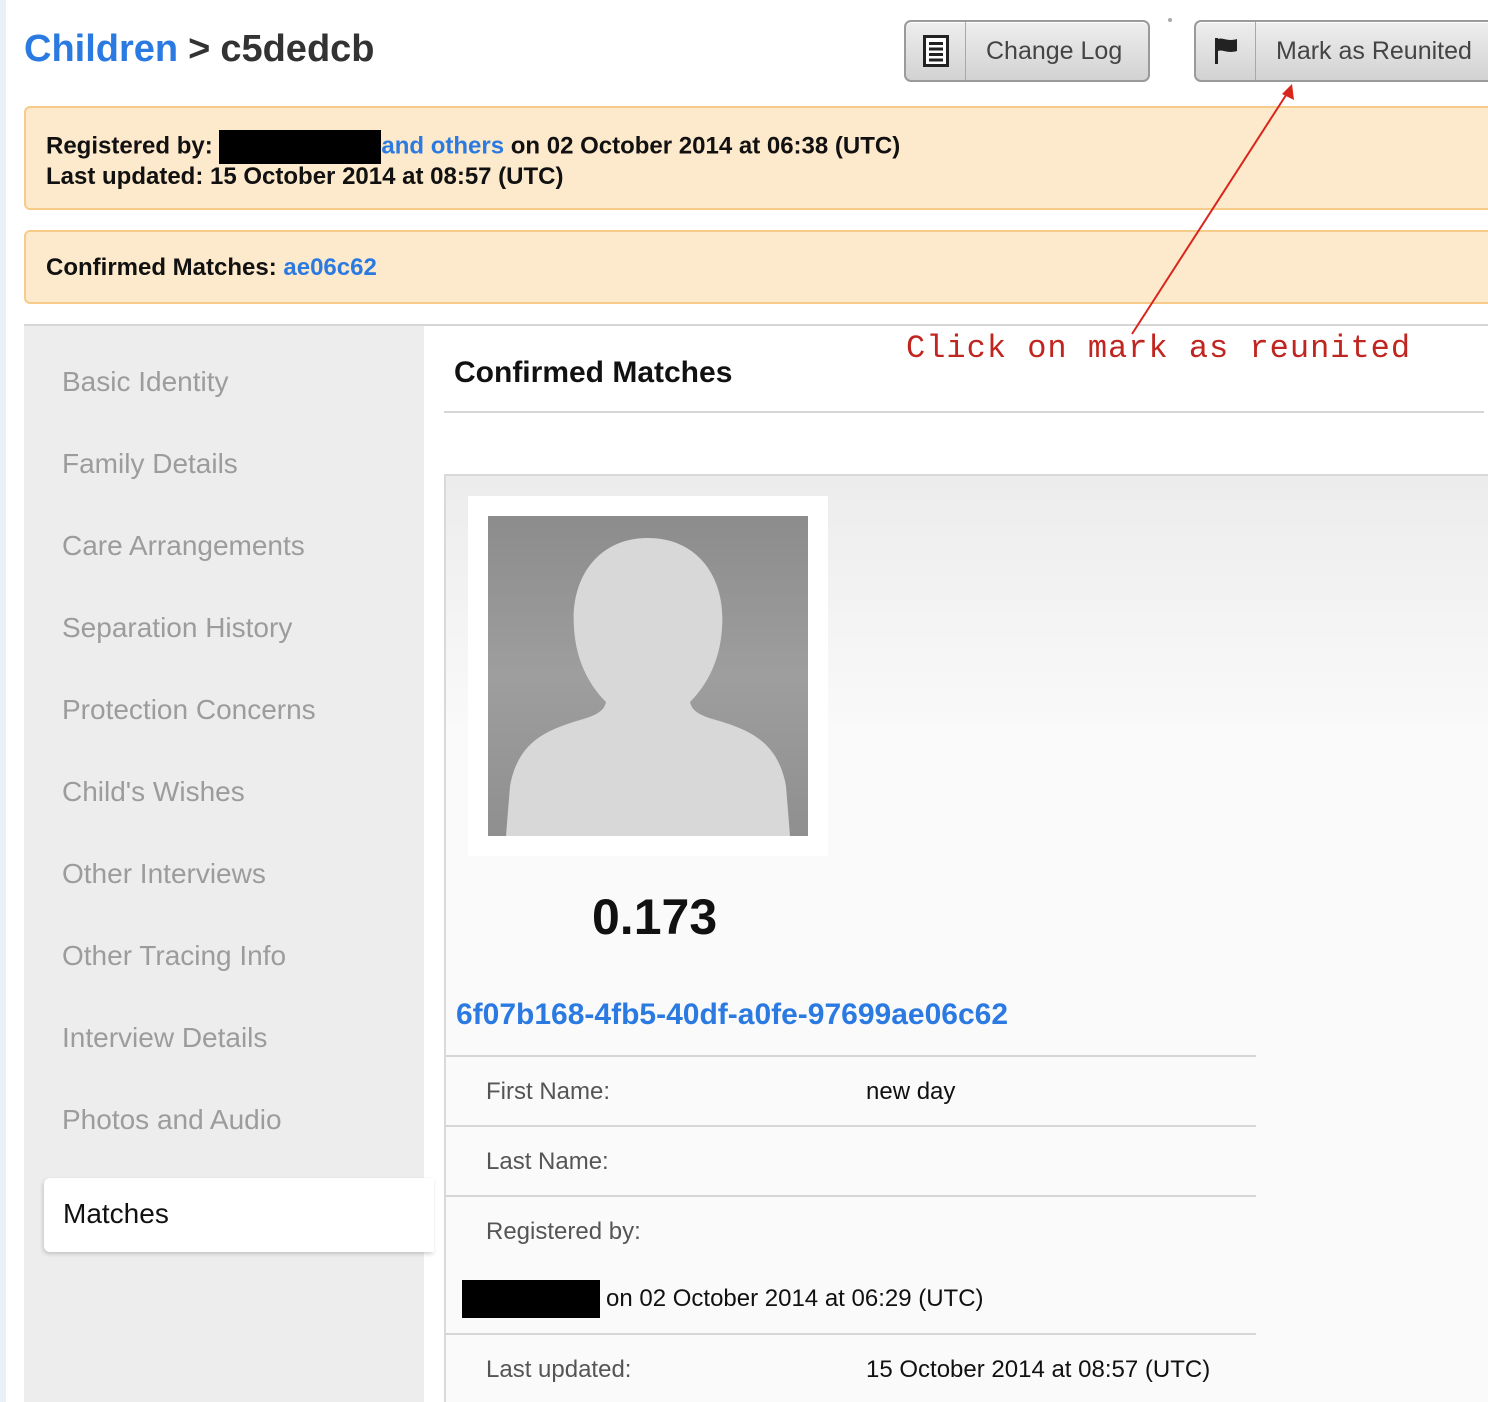  I want to click on confirmed-matches-label: Confirmed Matches:, so click(161, 267).